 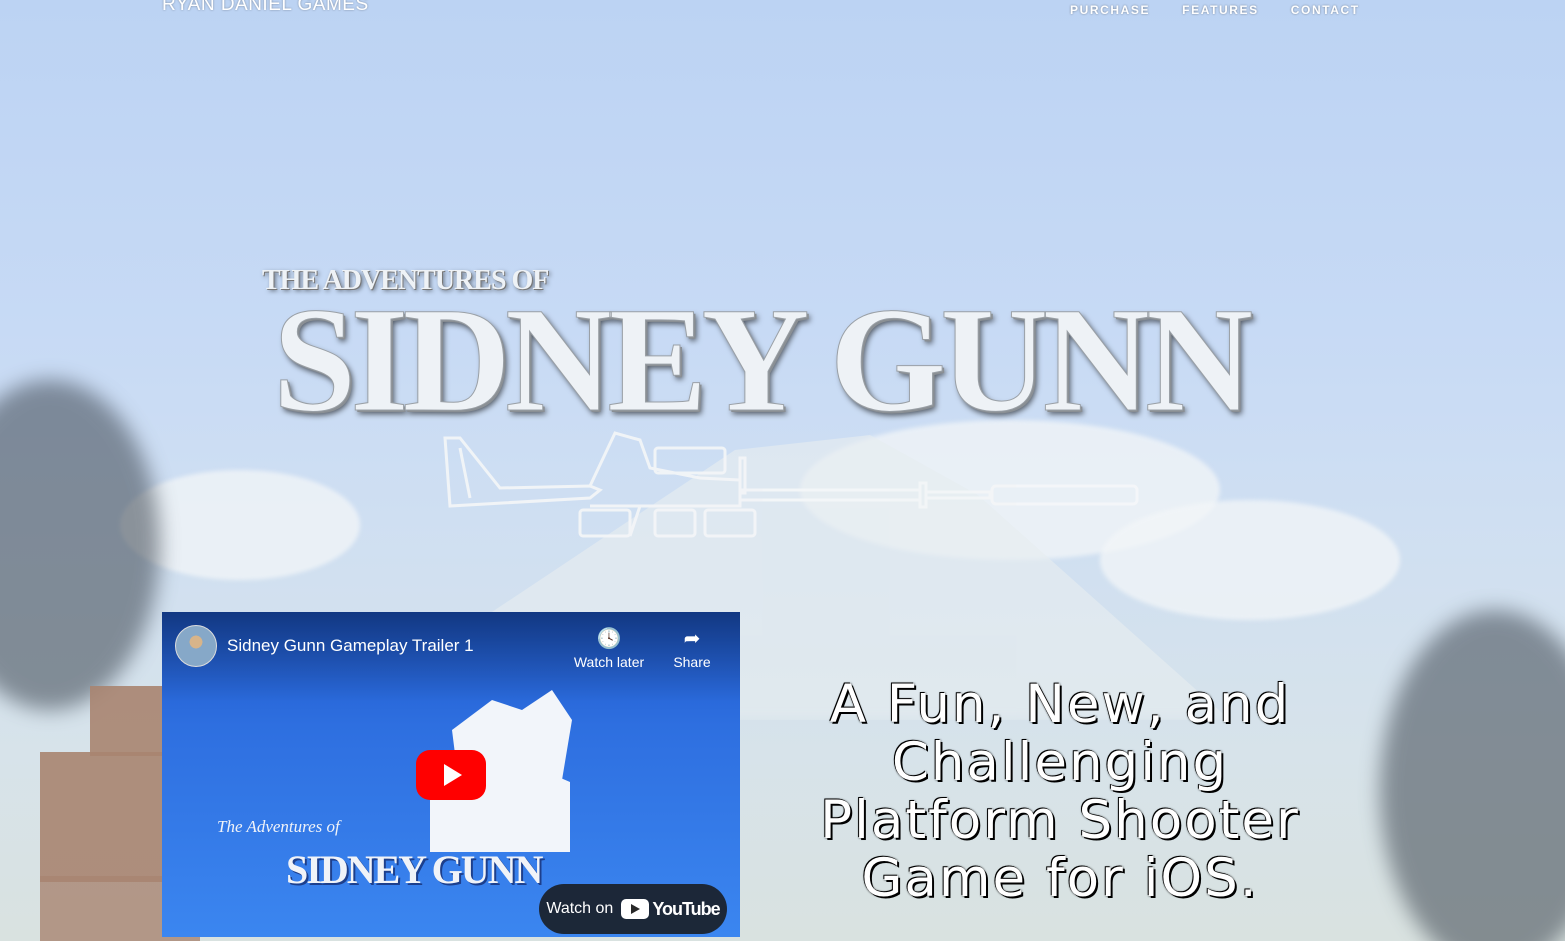 I want to click on share-button: ➦ Share, so click(x=692, y=647).